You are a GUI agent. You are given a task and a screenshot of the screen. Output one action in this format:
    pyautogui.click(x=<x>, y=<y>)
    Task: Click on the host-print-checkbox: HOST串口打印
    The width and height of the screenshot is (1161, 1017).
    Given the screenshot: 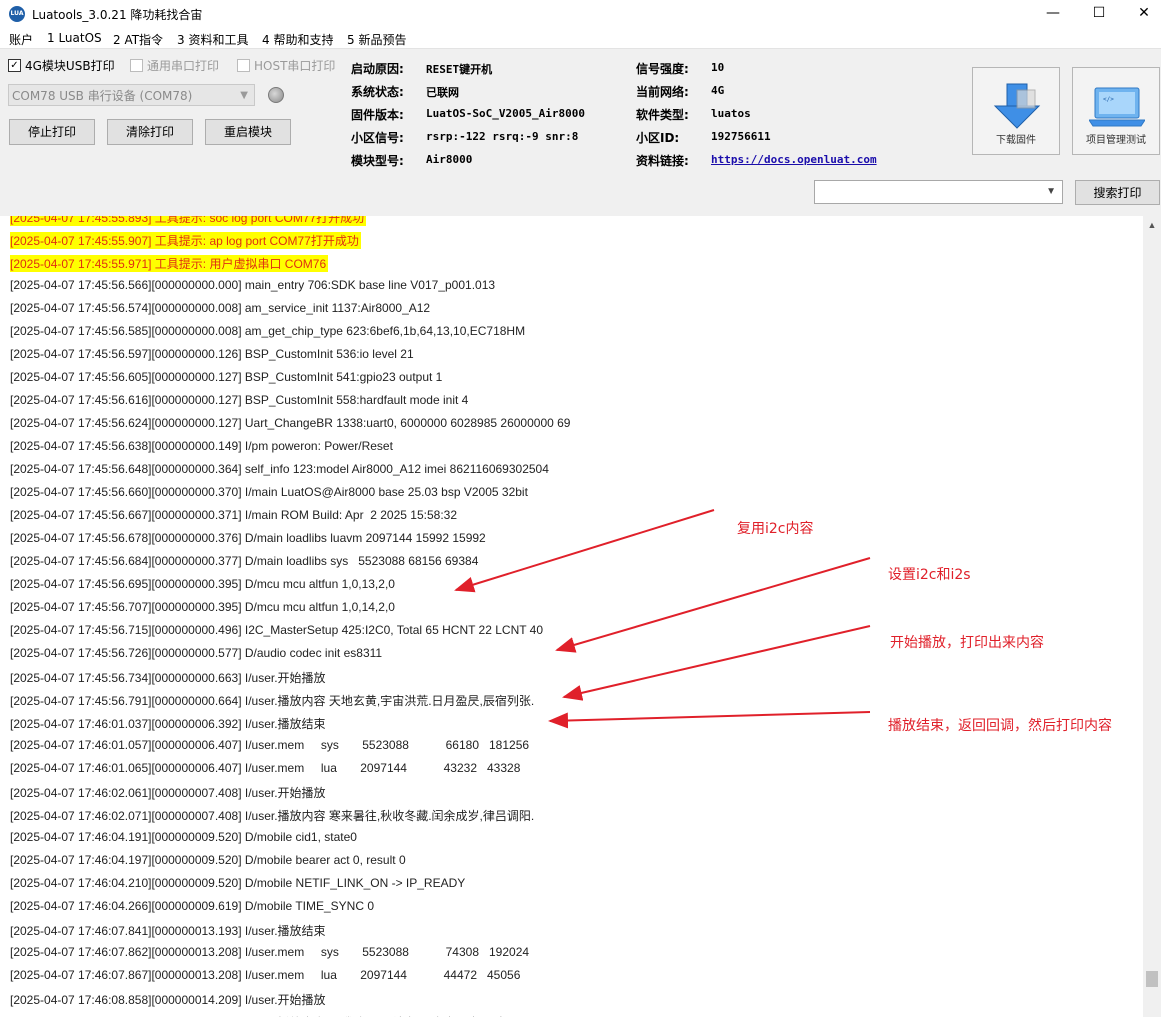 What is the action you would take?
    pyautogui.click(x=286, y=65)
    